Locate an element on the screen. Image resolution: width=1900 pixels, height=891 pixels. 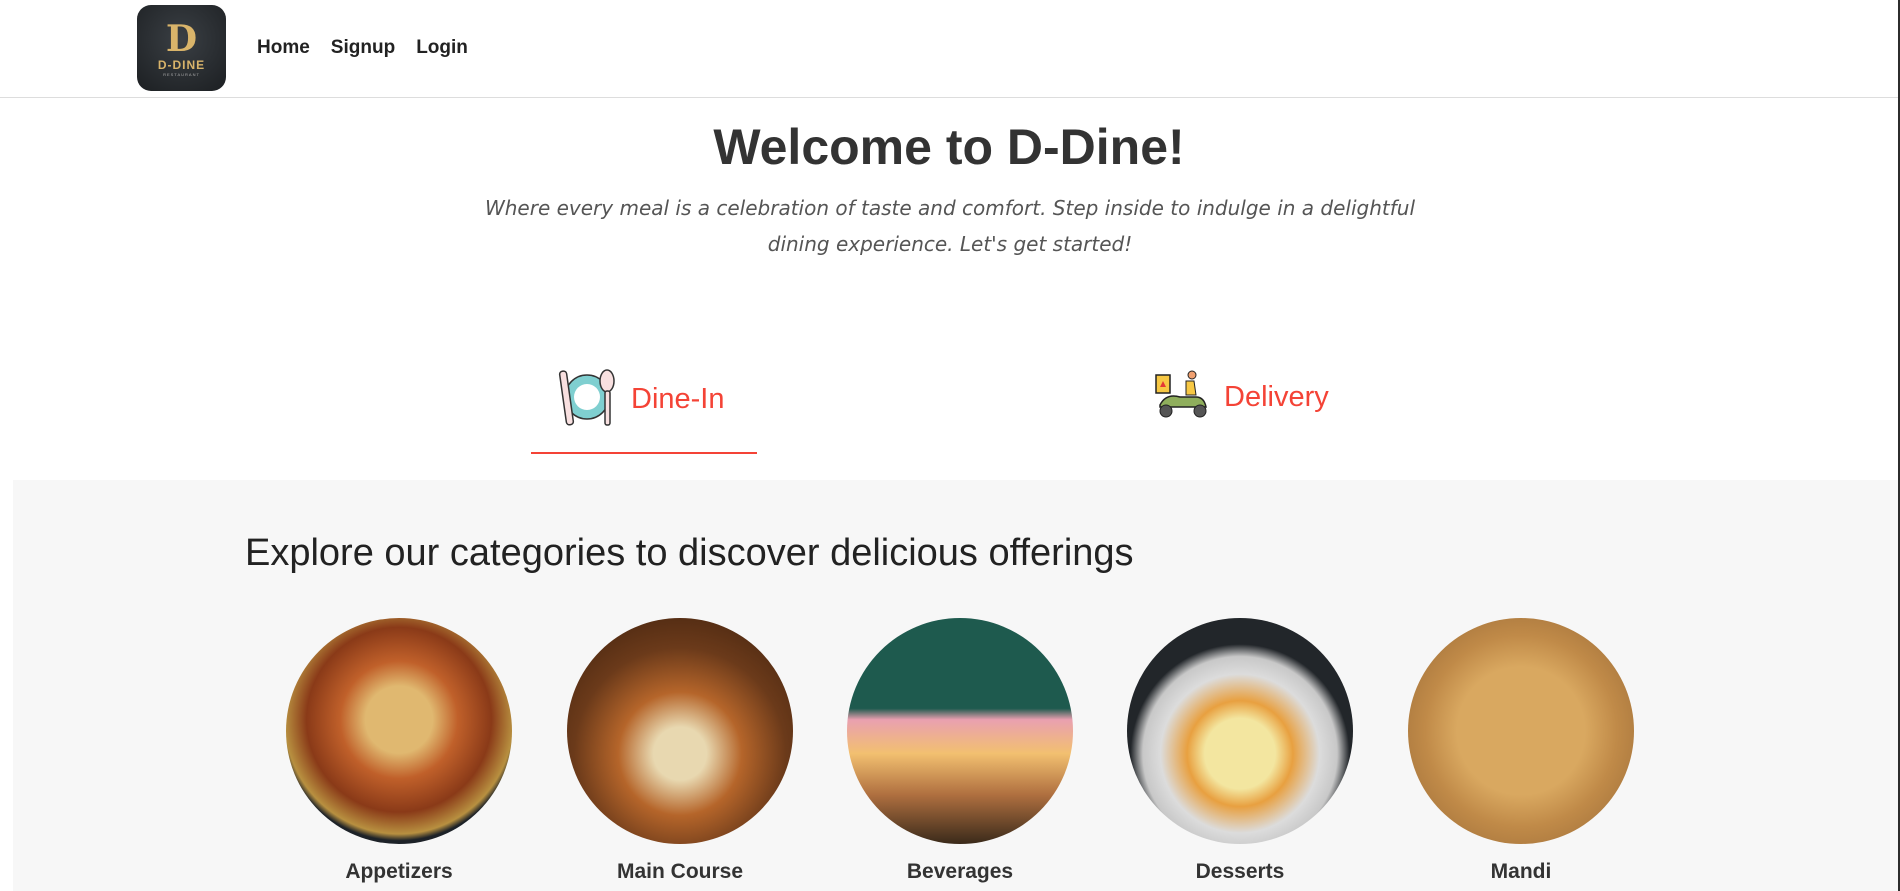
category-label: Mandi is located at coordinates (1521, 871).